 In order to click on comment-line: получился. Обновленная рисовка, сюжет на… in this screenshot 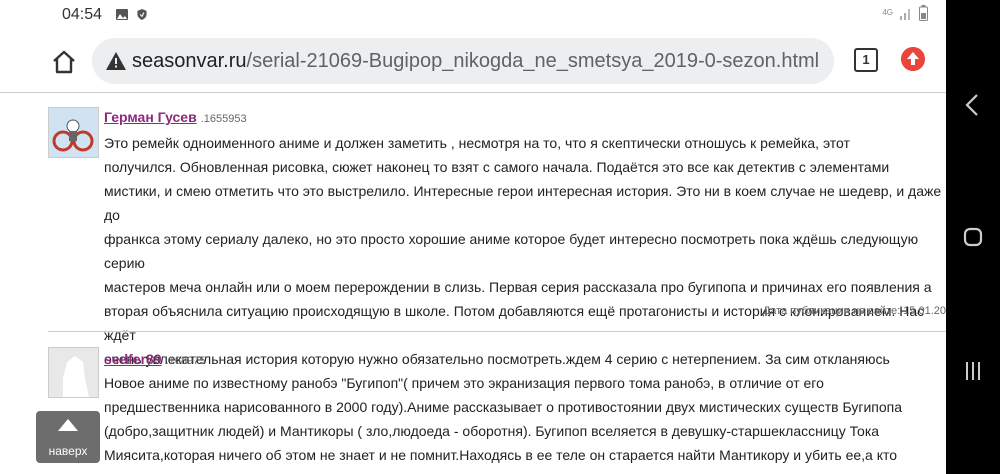, I will do `click(497, 167)`.